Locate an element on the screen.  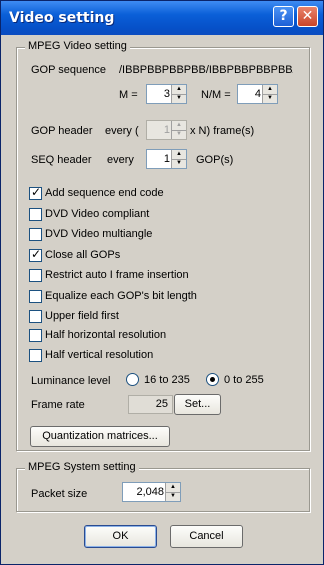
close-all-gops-label: Close all GOPs is located at coordinates (82, 255).